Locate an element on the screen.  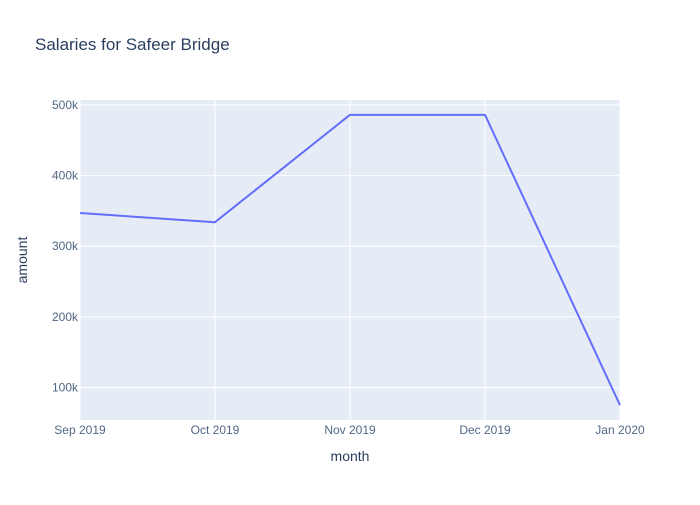
y-tick-label: 500k is located at coordinates (65, 105).